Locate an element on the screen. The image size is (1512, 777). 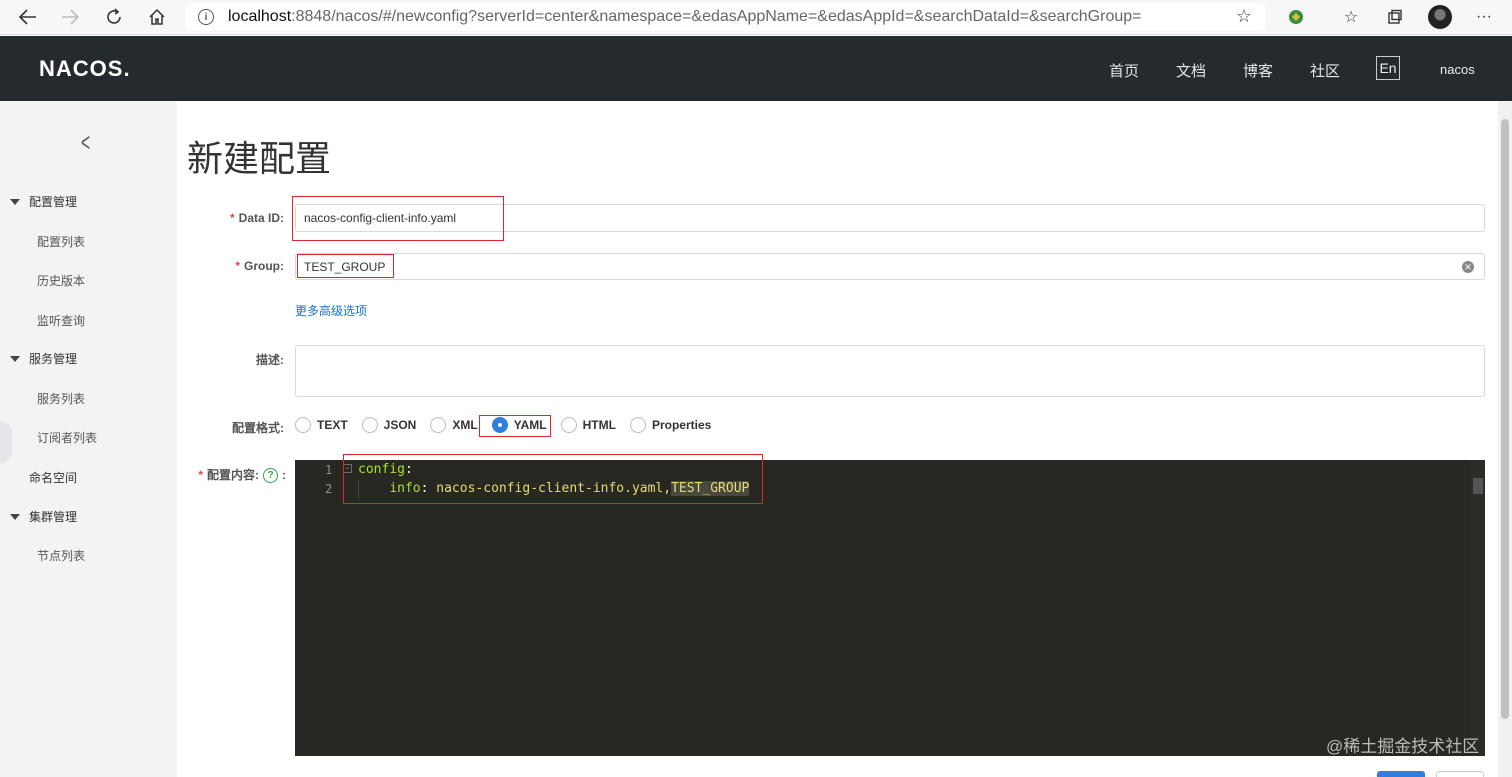
user-name: nacos is located at coordinates (1457, 69).